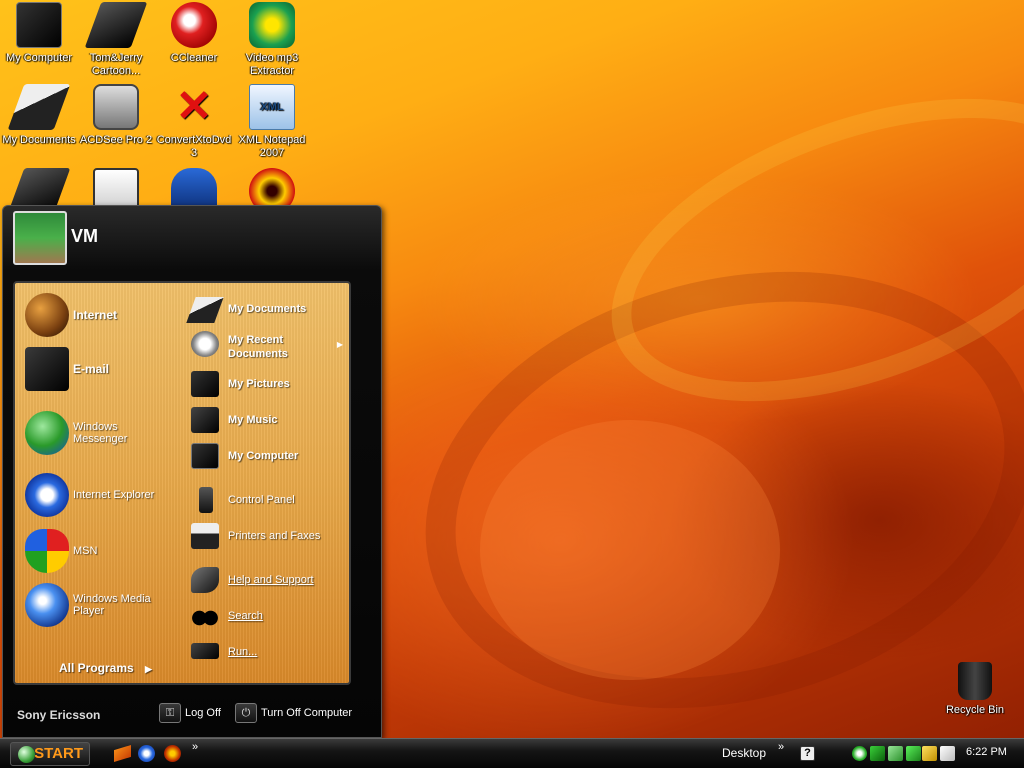  Describe the element at coordinates (116, 140) in the screenshot. I see `desktop-icon-label: ACDSee Pro 2` at that location.